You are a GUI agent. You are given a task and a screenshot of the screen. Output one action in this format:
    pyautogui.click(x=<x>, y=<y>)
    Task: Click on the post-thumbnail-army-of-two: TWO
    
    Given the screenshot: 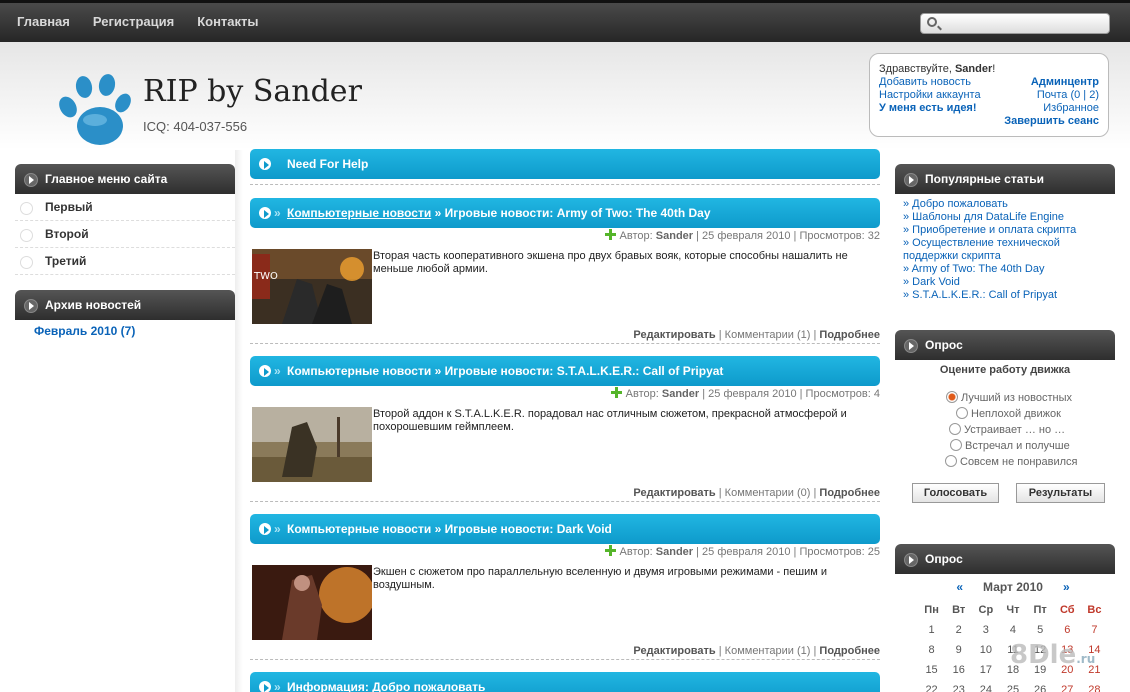 What is the action you would take?
    pyautogui.click(x=312, y=286)
    